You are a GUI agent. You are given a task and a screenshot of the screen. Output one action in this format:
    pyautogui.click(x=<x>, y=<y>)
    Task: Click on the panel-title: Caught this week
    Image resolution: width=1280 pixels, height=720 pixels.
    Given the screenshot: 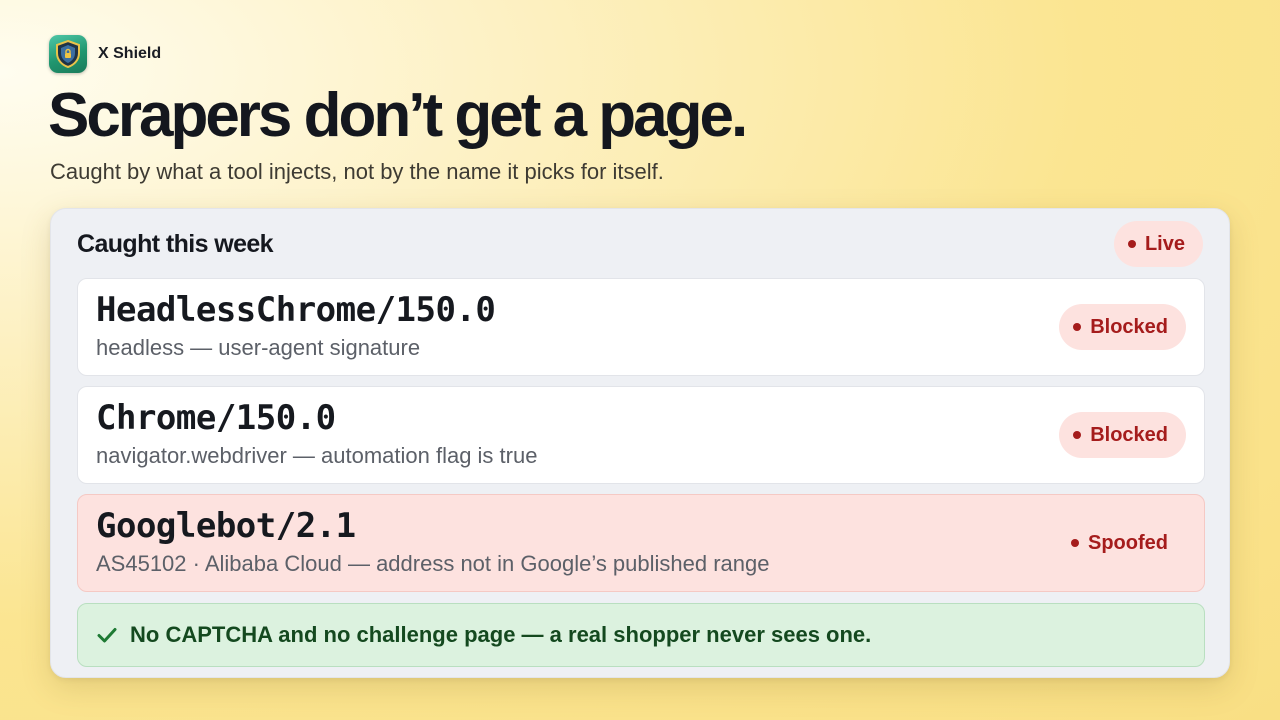 What is the action you would take?
    pyautogui.click(x=175, y=244)
    